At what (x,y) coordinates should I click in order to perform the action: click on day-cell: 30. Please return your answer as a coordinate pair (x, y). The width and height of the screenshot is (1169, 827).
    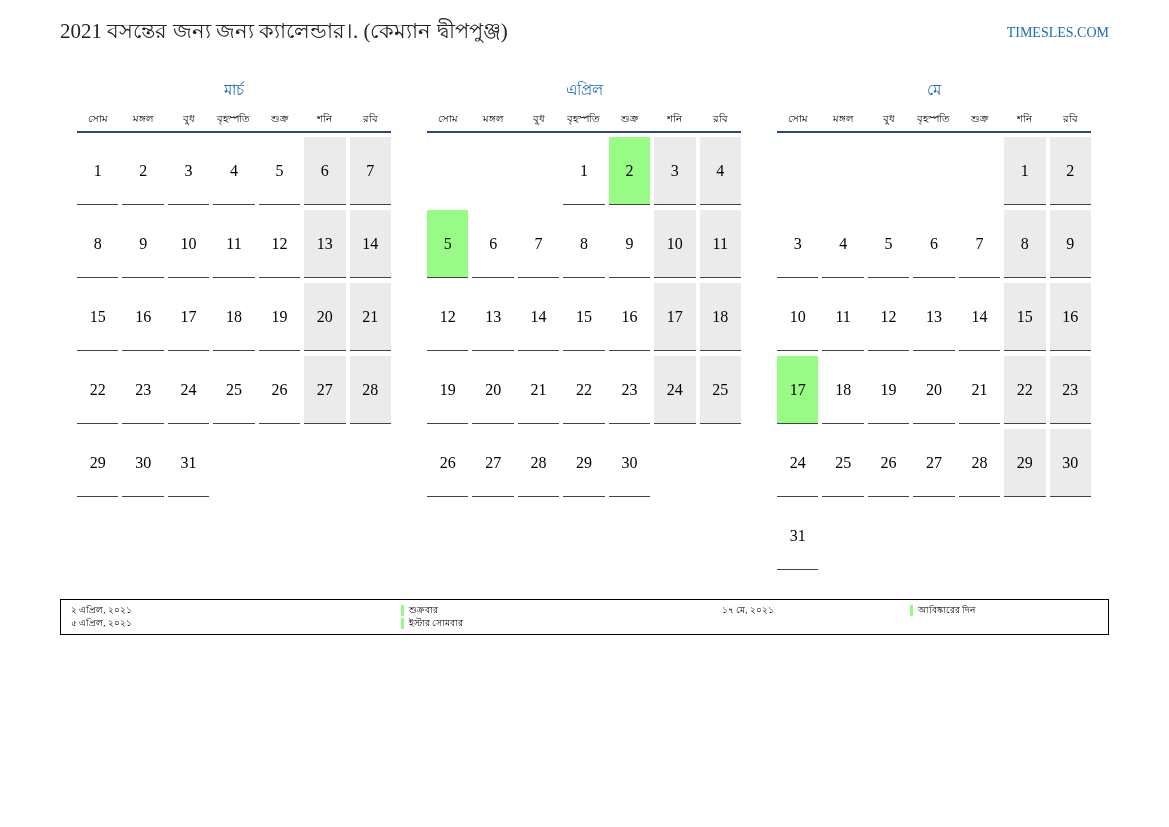
    Looking at the image, I should click on (1070, 463).